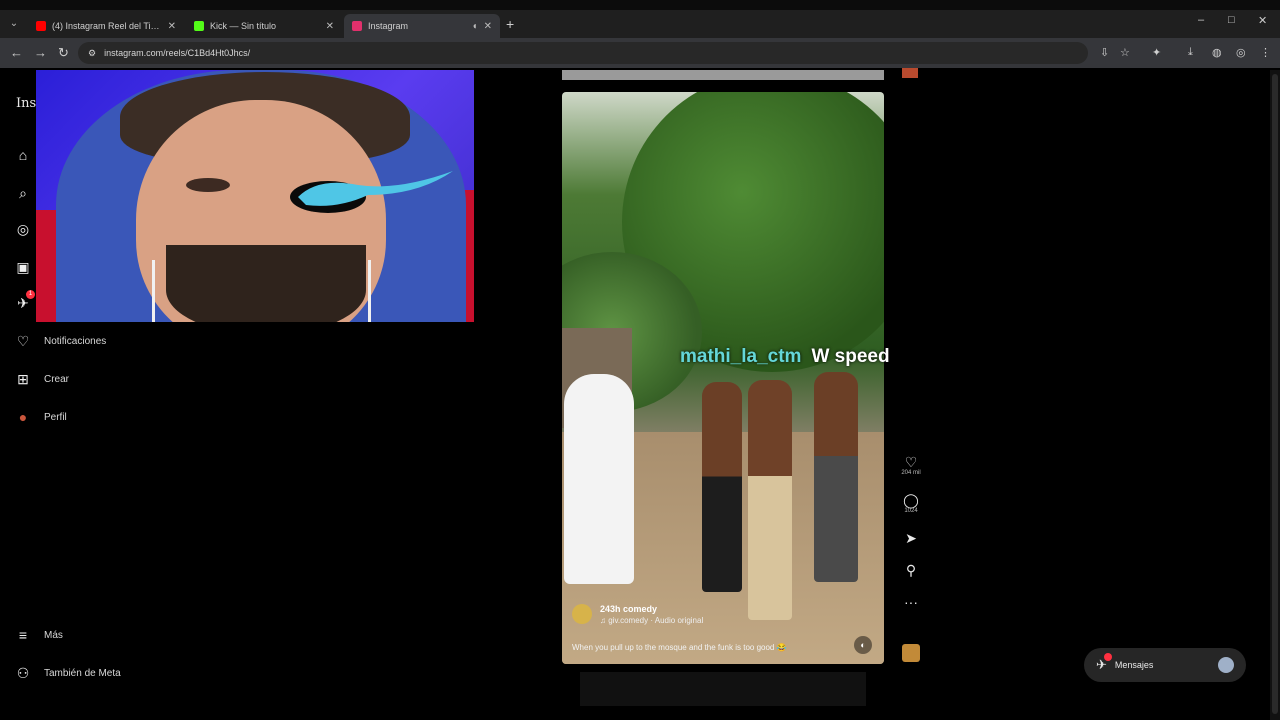 The image size is (1280, 720). What do you see at coordinates (23, 378) in the screenshot?
I see `create-icon: ⊞` at bounding box center [23, 378].